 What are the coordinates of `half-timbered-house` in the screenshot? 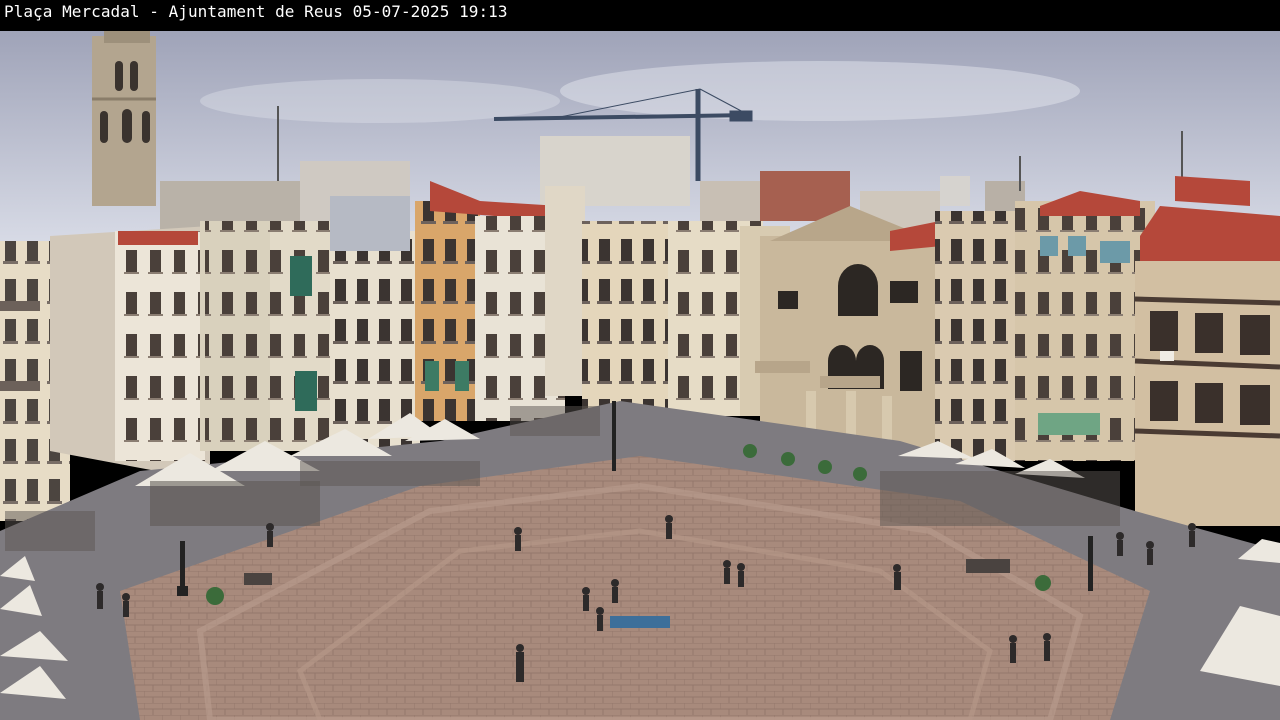 It's located at (1207, 351).